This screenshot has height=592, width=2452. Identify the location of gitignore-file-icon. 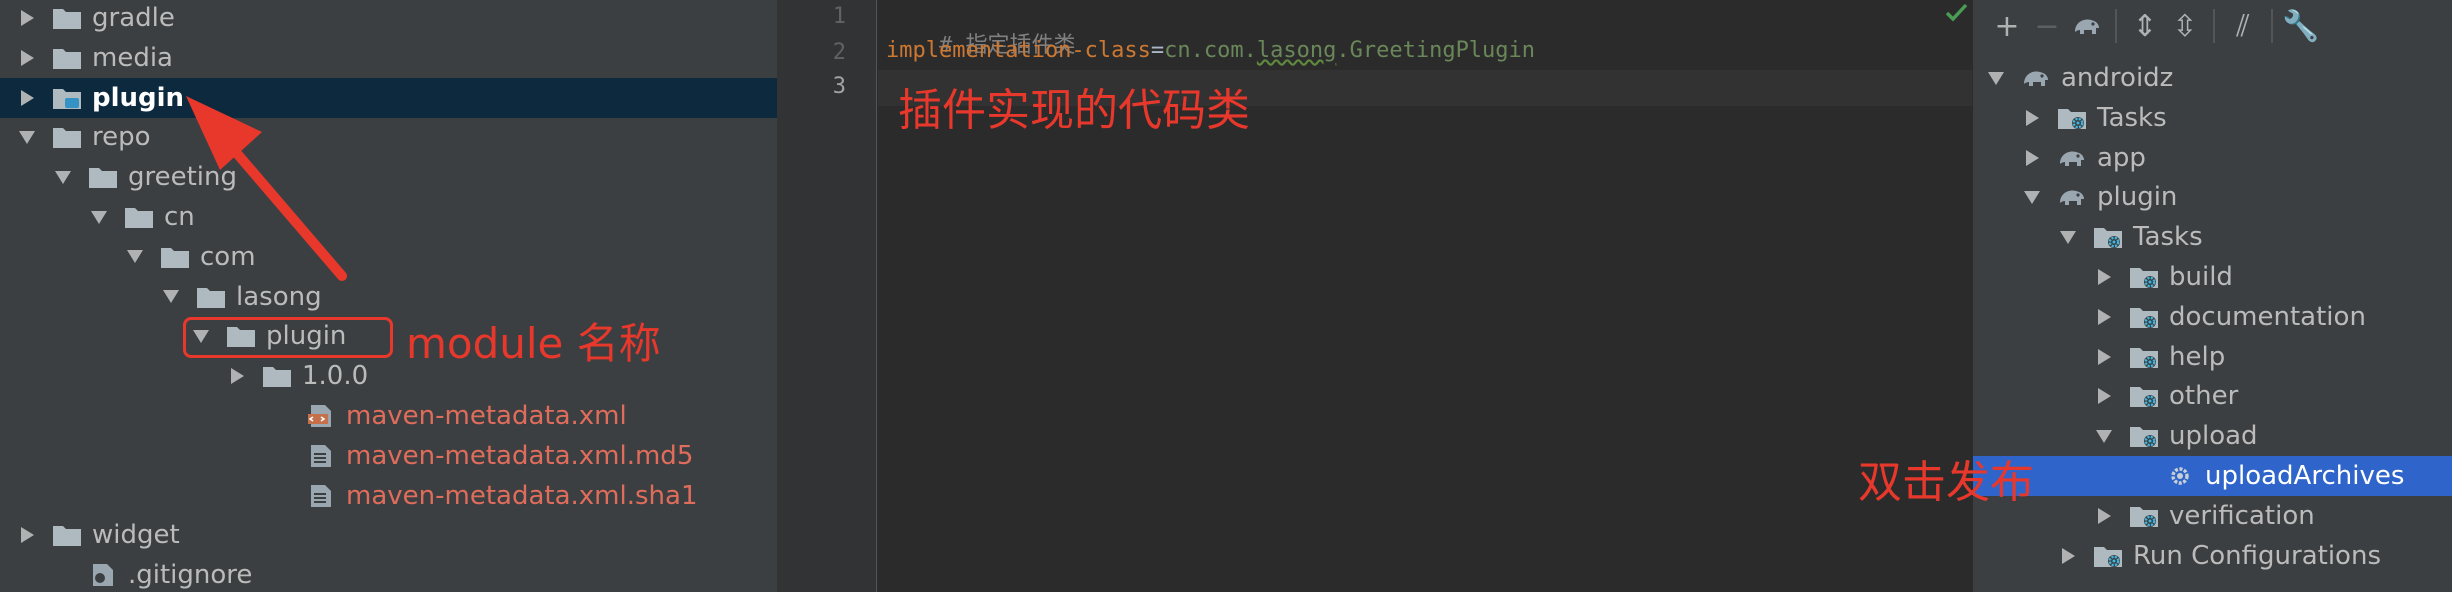
(103, 575).